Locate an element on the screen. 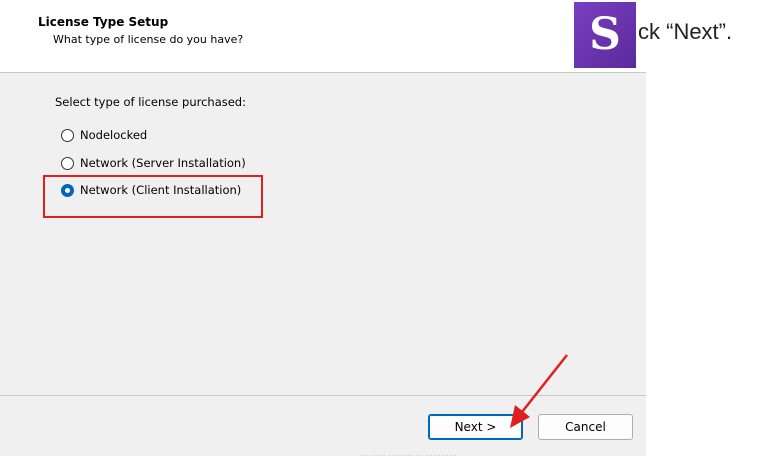 The height and width of the screenshot is (458, 777). radio-nodelocked is located at coordinates (67, 135).